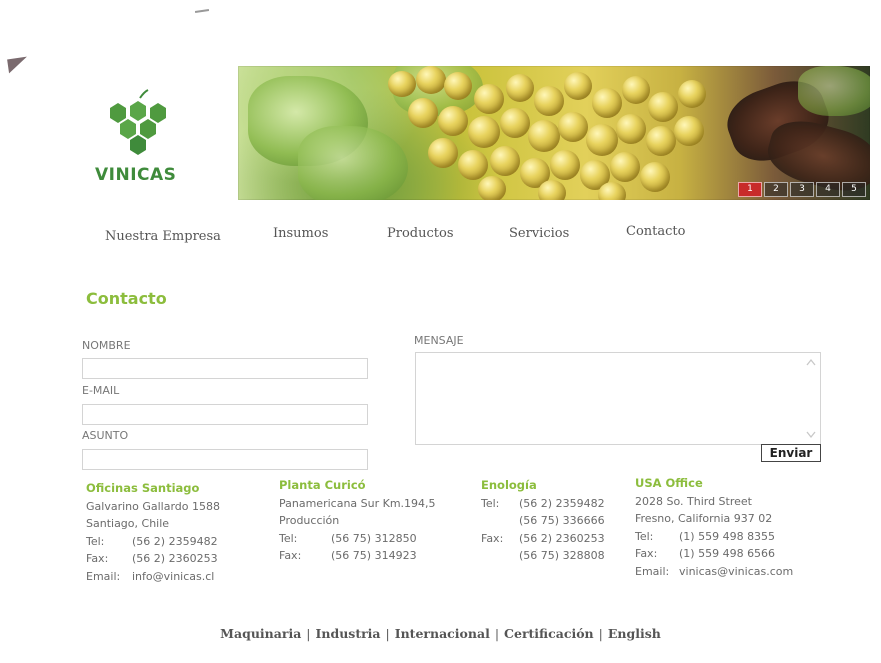  I want to click on subject-field, so click(225, 459).